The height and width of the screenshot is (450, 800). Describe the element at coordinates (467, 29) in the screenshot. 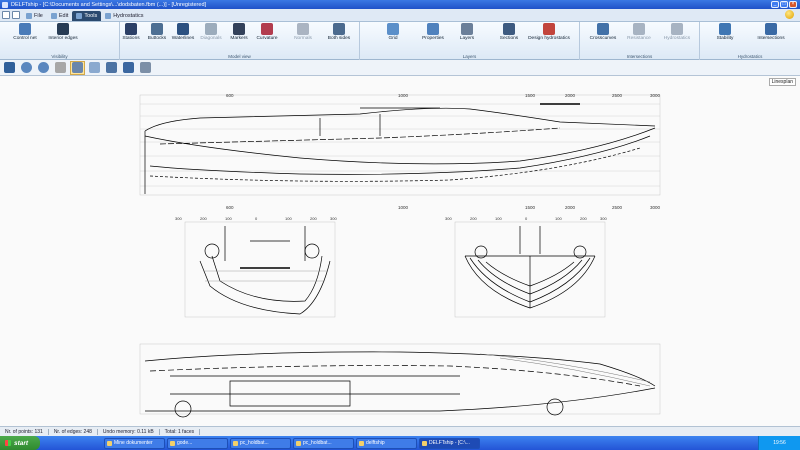

I see `layers-icon` at that location.